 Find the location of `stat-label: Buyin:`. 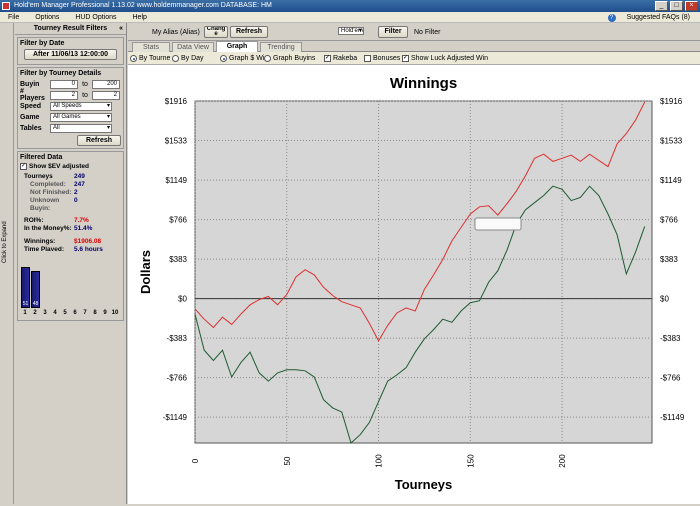

stat-label: Buyin: is located at coordinates (40, 208).